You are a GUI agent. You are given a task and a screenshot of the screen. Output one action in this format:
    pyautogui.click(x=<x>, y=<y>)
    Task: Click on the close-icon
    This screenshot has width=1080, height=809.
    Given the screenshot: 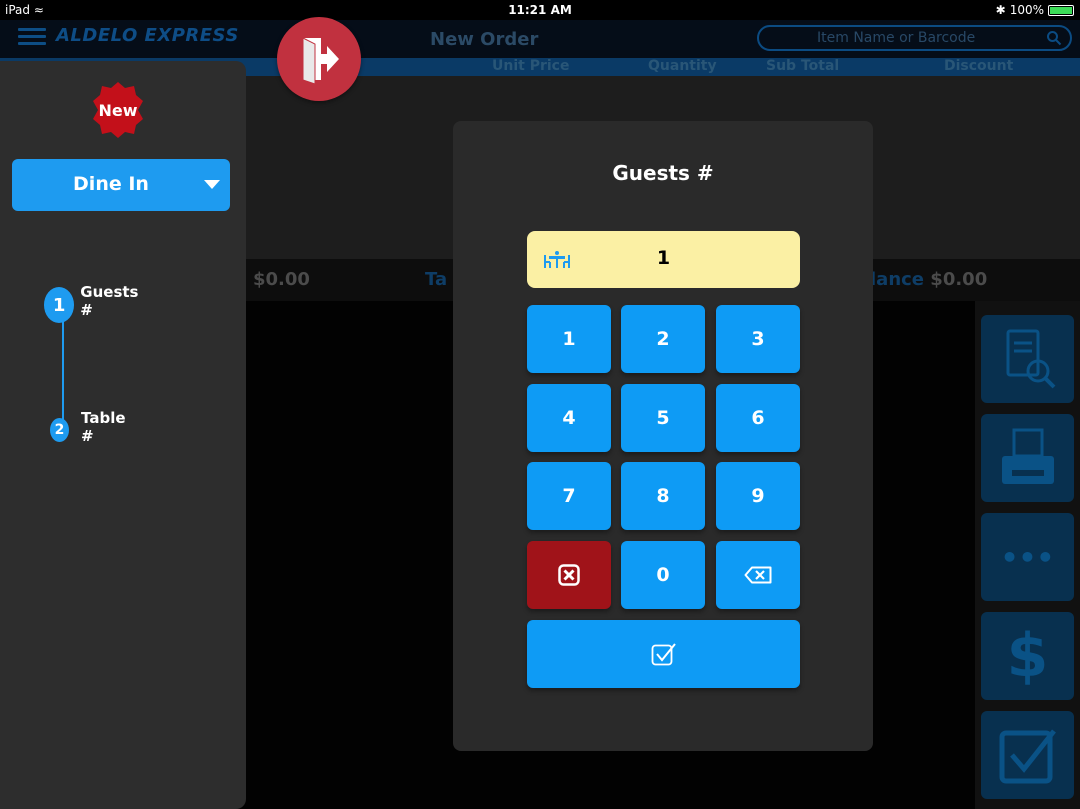 What is the action you would take?
    pyautogui.click(x=569, y=575)
    